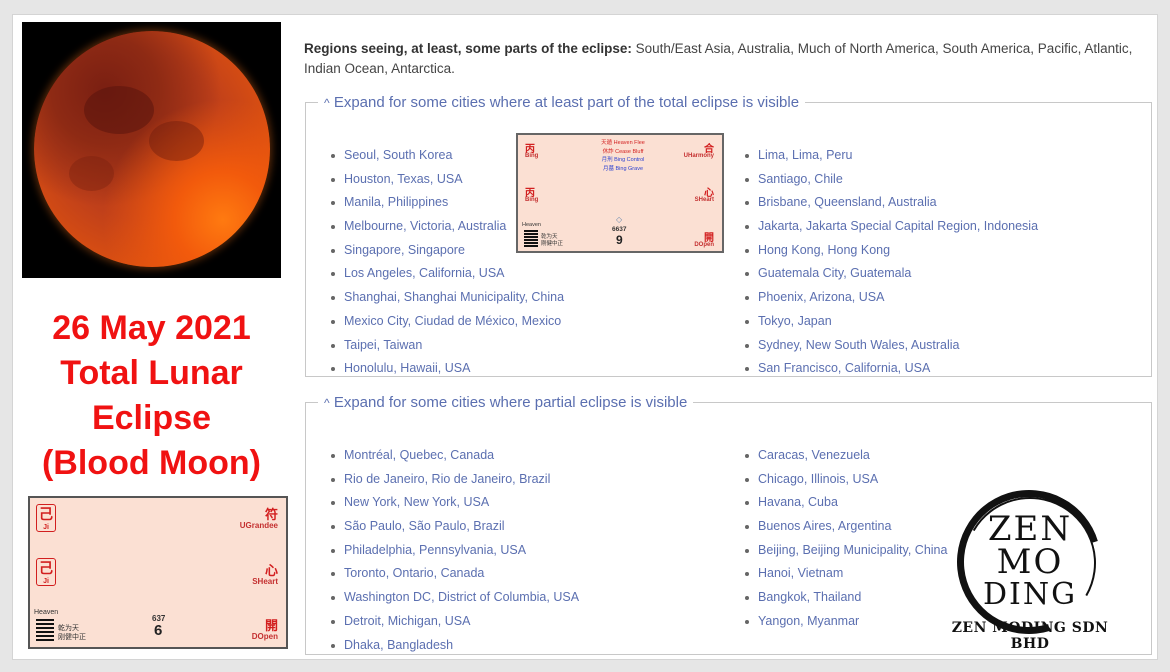  What do you see at coordinates (453, 504) in the screenshot?
I see `city-link: New York, New York, USA` at bounding box center [453, 504].